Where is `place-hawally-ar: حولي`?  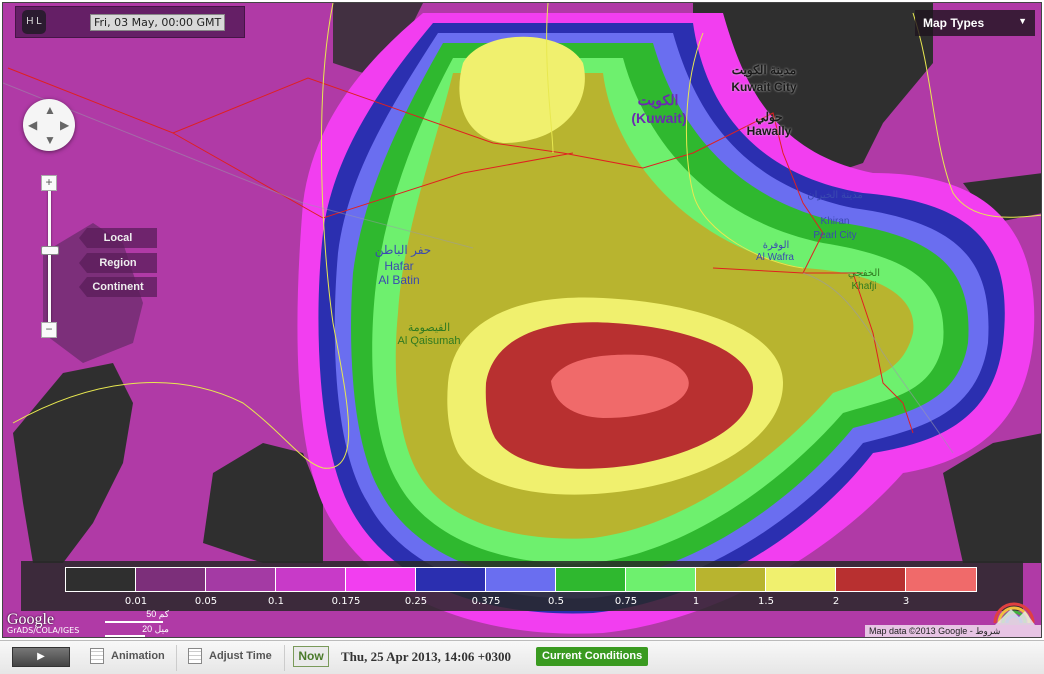 place-hawally-ar: حولي is located at coordinates (769, 117).